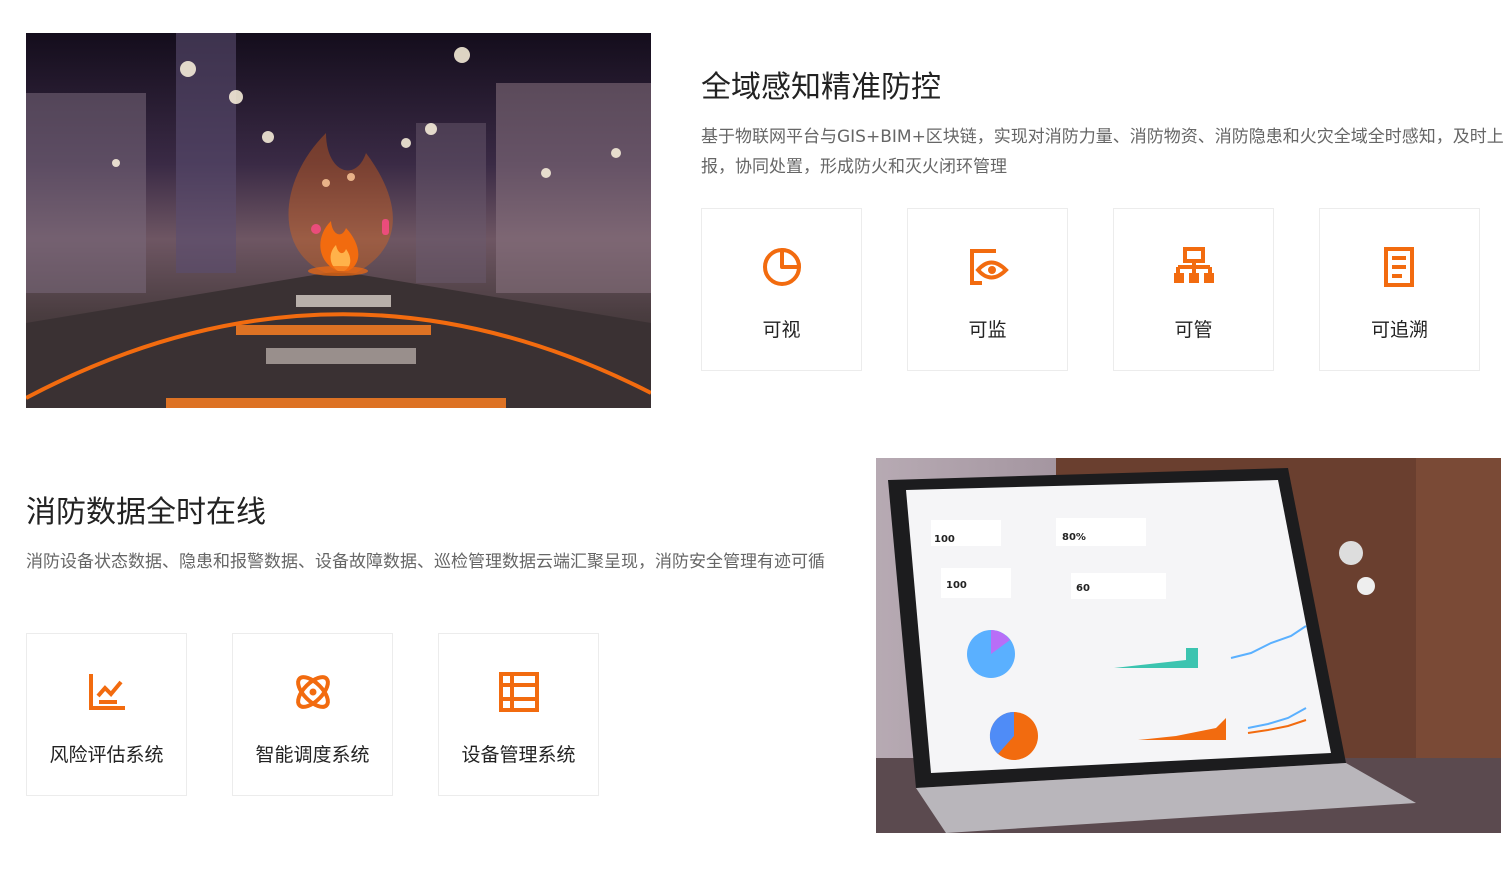 The width and height of the screenshot is (1512, 877). Describe the element at coordinates (518, 755) in the screenshot. I see `feature-label: 设备管理系统` at that location.